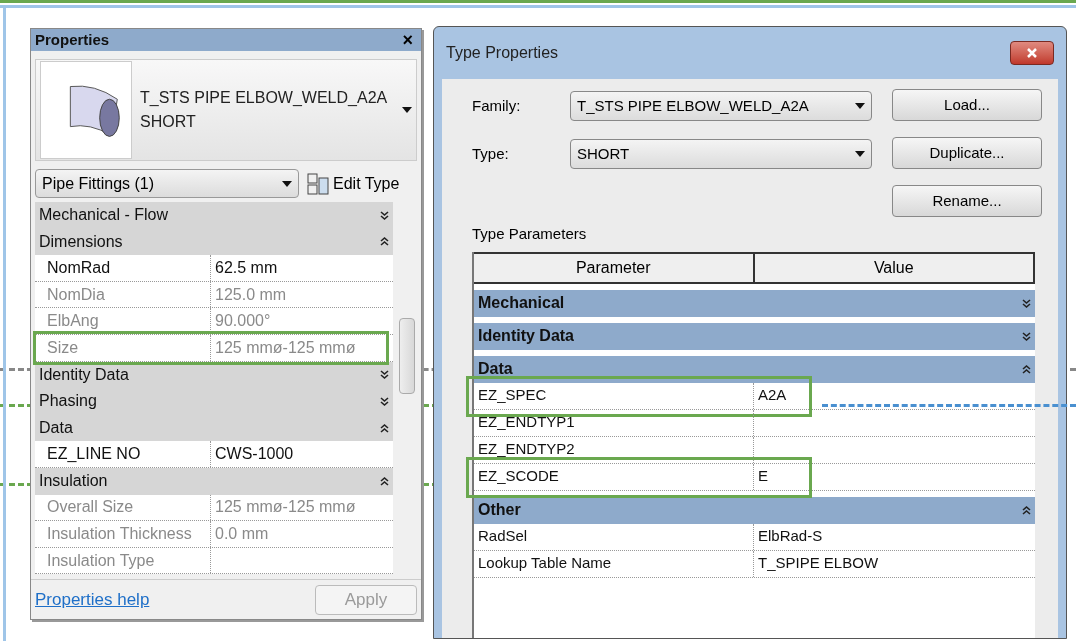  What do you see at coordinates (614, 395) in the screenshot?
I see `parameter-name: EZ_SPEC` at bounding box center [614, 395].